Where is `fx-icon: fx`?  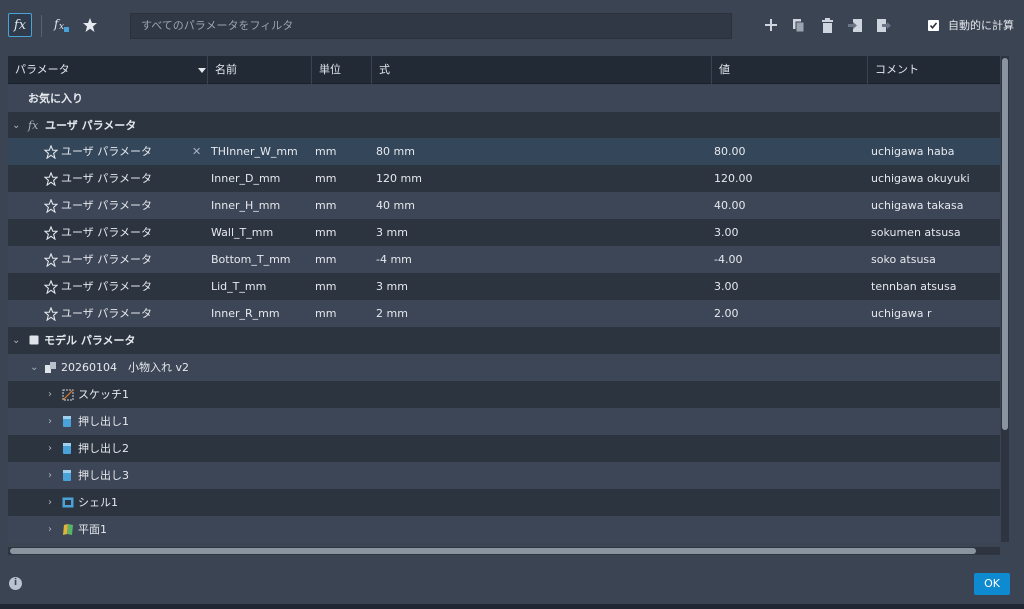
fx-icon: fx is located at coordinates (20, 25).